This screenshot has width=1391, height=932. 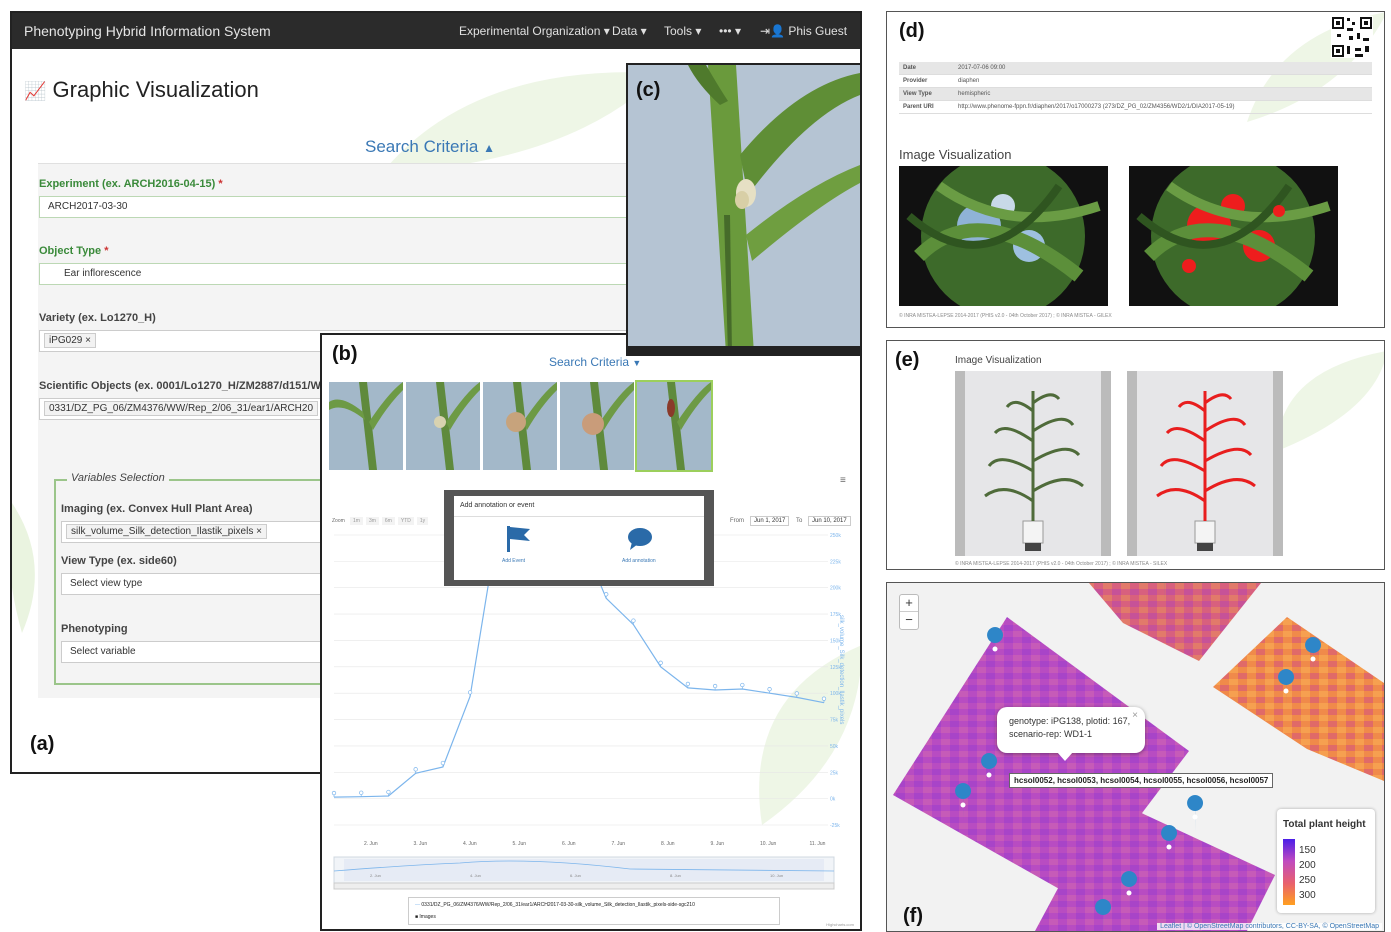 What do you see at coordinates (147, 31) in the screenshot?
I see `app-brand: Phenotyping Hybrid Information System` at bounding box center [147, 31].